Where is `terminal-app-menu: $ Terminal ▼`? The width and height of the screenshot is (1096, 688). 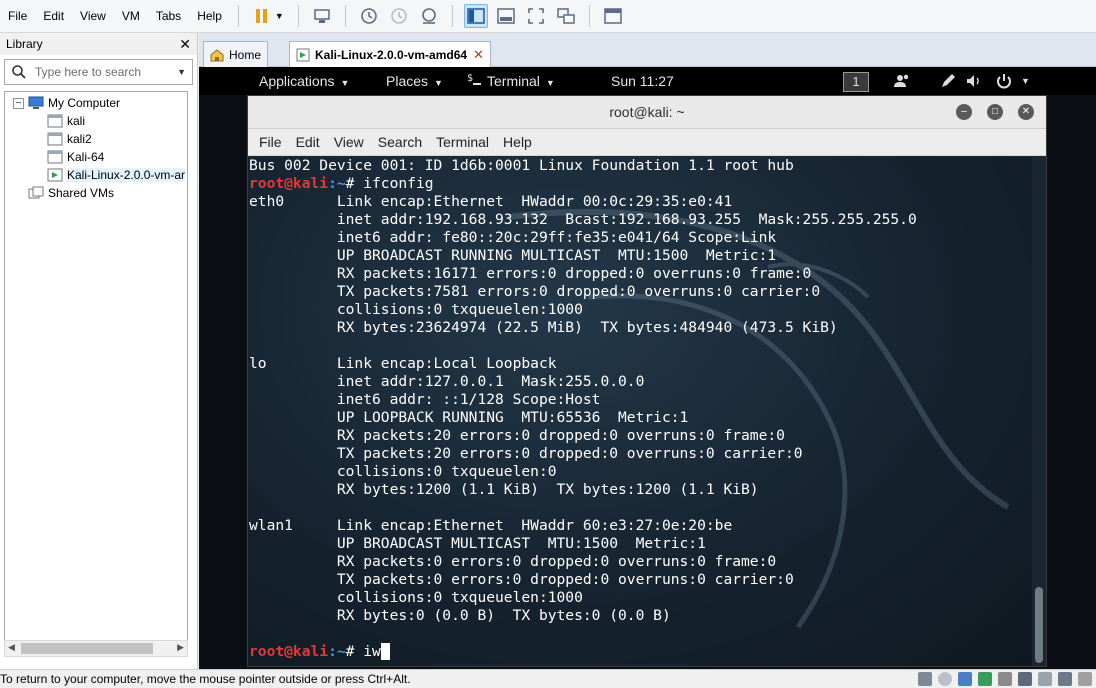
terminal-app-menu: $ Terminal ▼ is located at coordinates (511, 81).